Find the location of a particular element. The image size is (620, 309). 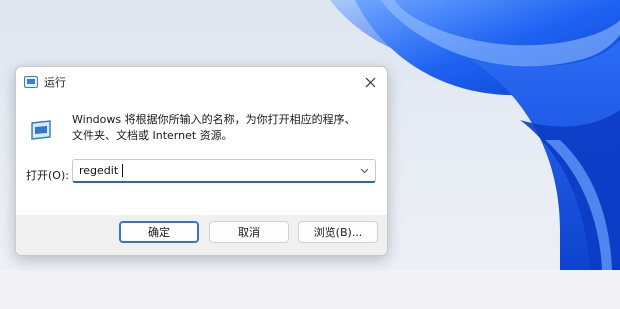

ok-button: 确定 is located at coordinates (159, 232).